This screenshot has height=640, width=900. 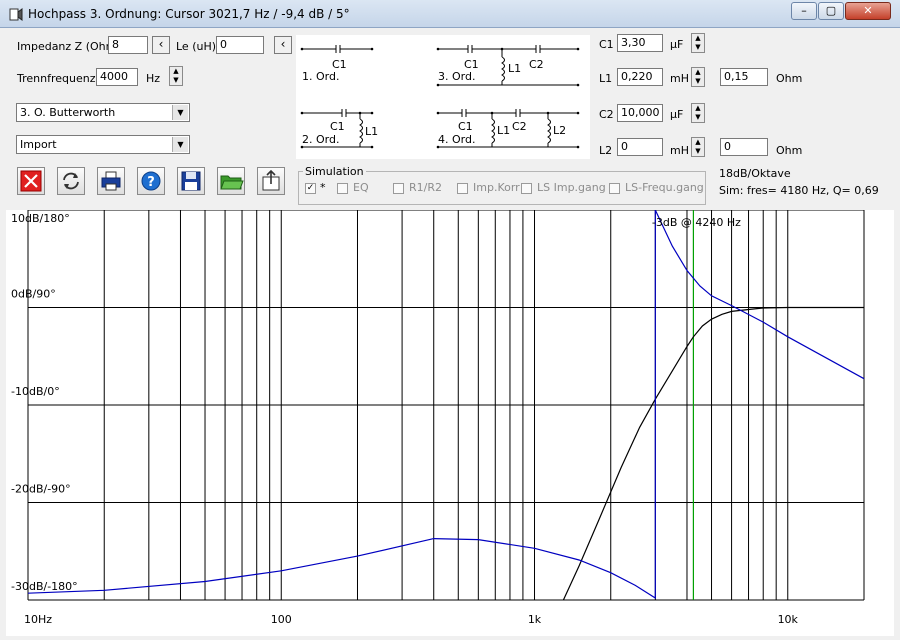 What do you see at coordinates (323, 187) in the screenshot?
I see `sim-option-label: *` at bounding box center [323, 187].